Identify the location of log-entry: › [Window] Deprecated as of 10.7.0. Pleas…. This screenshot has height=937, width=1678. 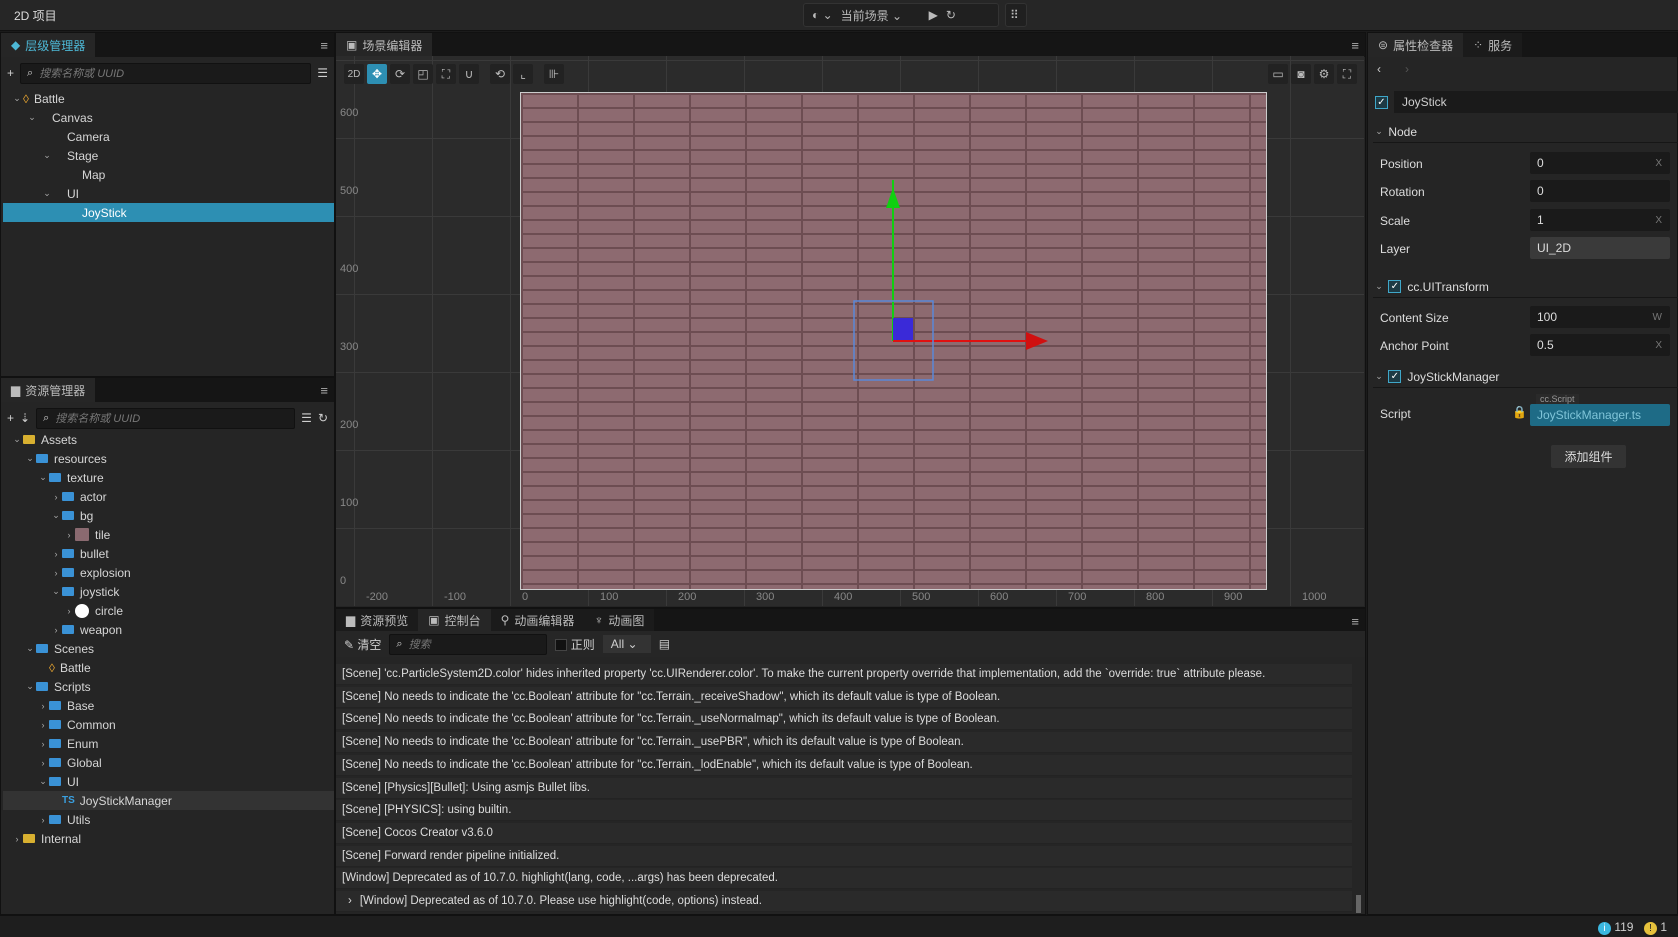
(844, 901).